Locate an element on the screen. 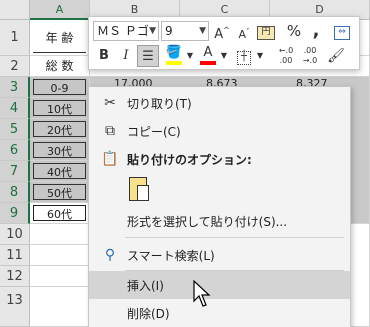 Image resolution: width=370 pixels, height=327 pixels. paintbrush-icon: 🖌 is located at coordinates (336, 56).